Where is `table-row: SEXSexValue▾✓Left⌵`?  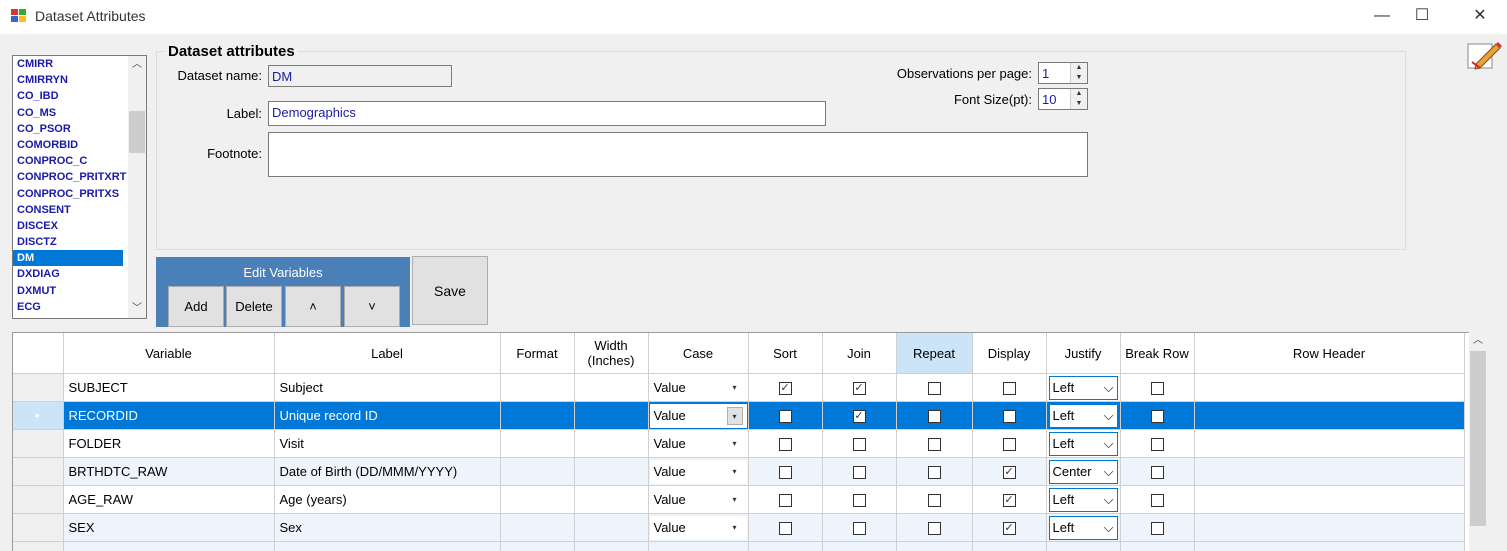
table-row: SEXSexValue▾✓Left⌵ is located at coordinates (738, 528).